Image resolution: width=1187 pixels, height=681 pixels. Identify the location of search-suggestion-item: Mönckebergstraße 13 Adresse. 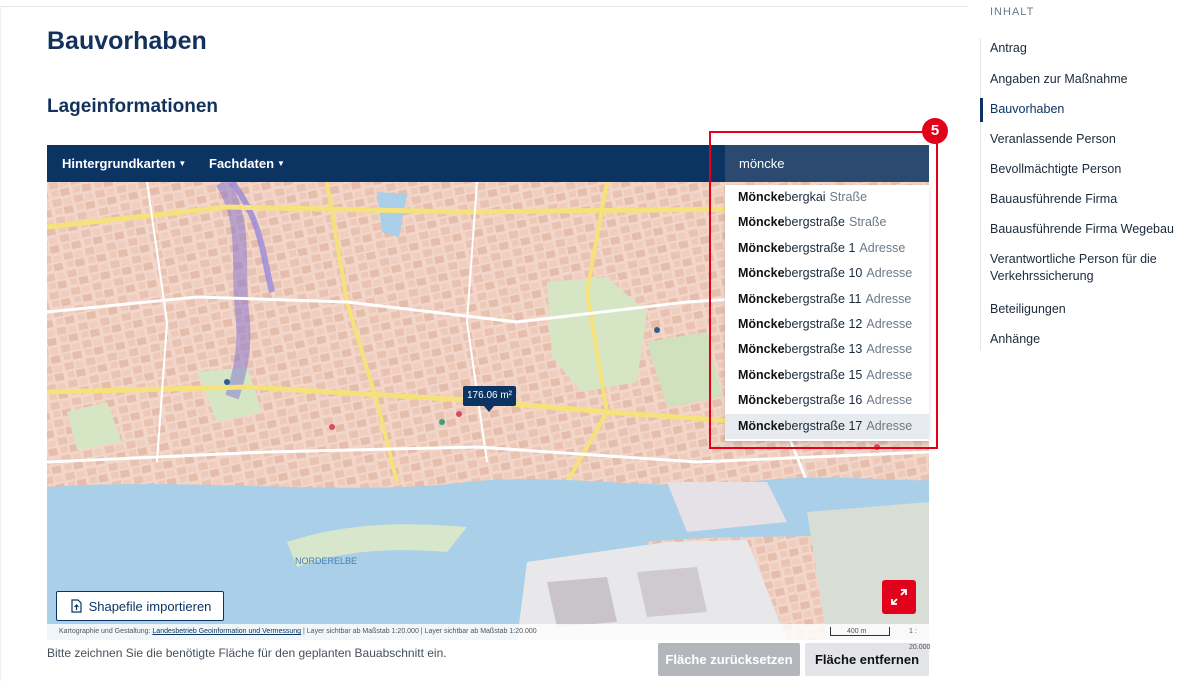
(827, 349).